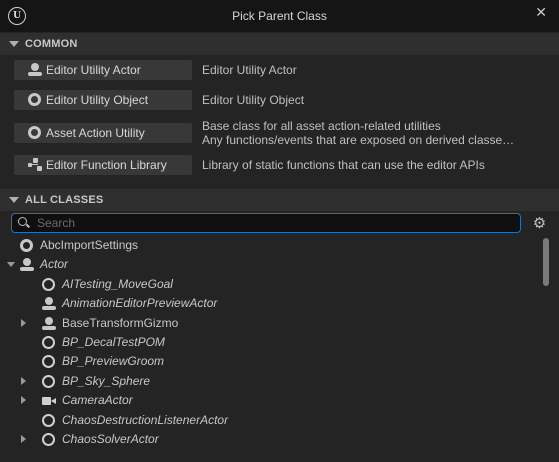  What do you see at coordinates (270, 400) in the screenshot?
I see `class-tree-row: CameraActor` at bounding box center [270, 400].